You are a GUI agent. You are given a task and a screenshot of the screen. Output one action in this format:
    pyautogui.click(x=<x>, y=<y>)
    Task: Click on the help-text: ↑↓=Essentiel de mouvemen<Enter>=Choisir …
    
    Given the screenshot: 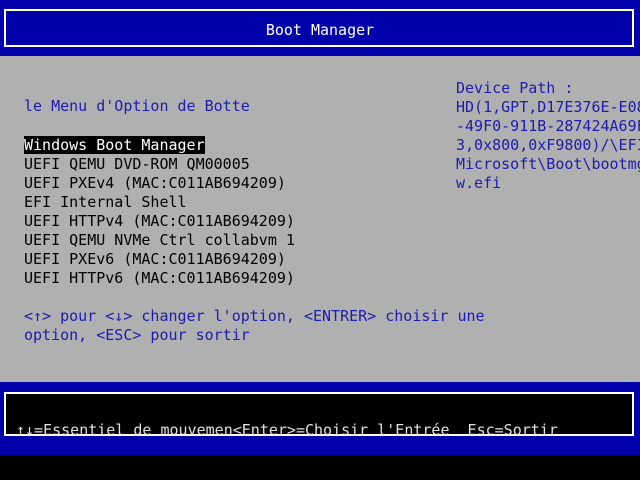 What is the action you would take?
    pyautogui.click(x=287, y=430)
    